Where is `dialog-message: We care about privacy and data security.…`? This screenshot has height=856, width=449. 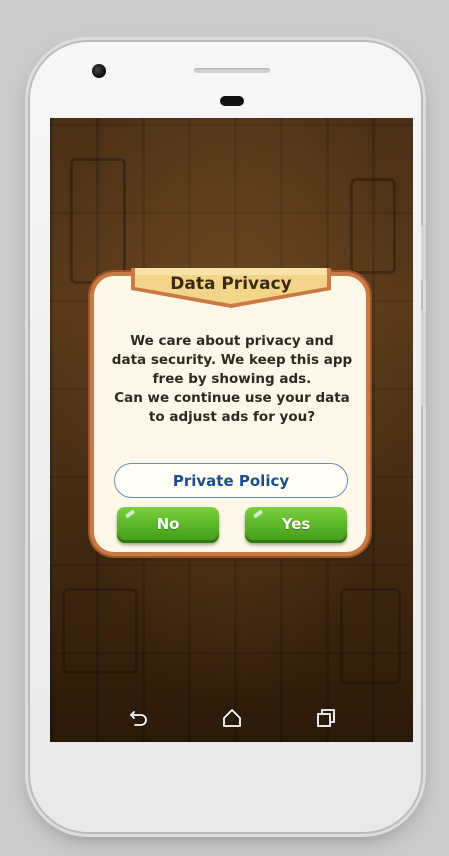 dialog-message: We care about privacy and data security.… is located at coordinates (232, 379).